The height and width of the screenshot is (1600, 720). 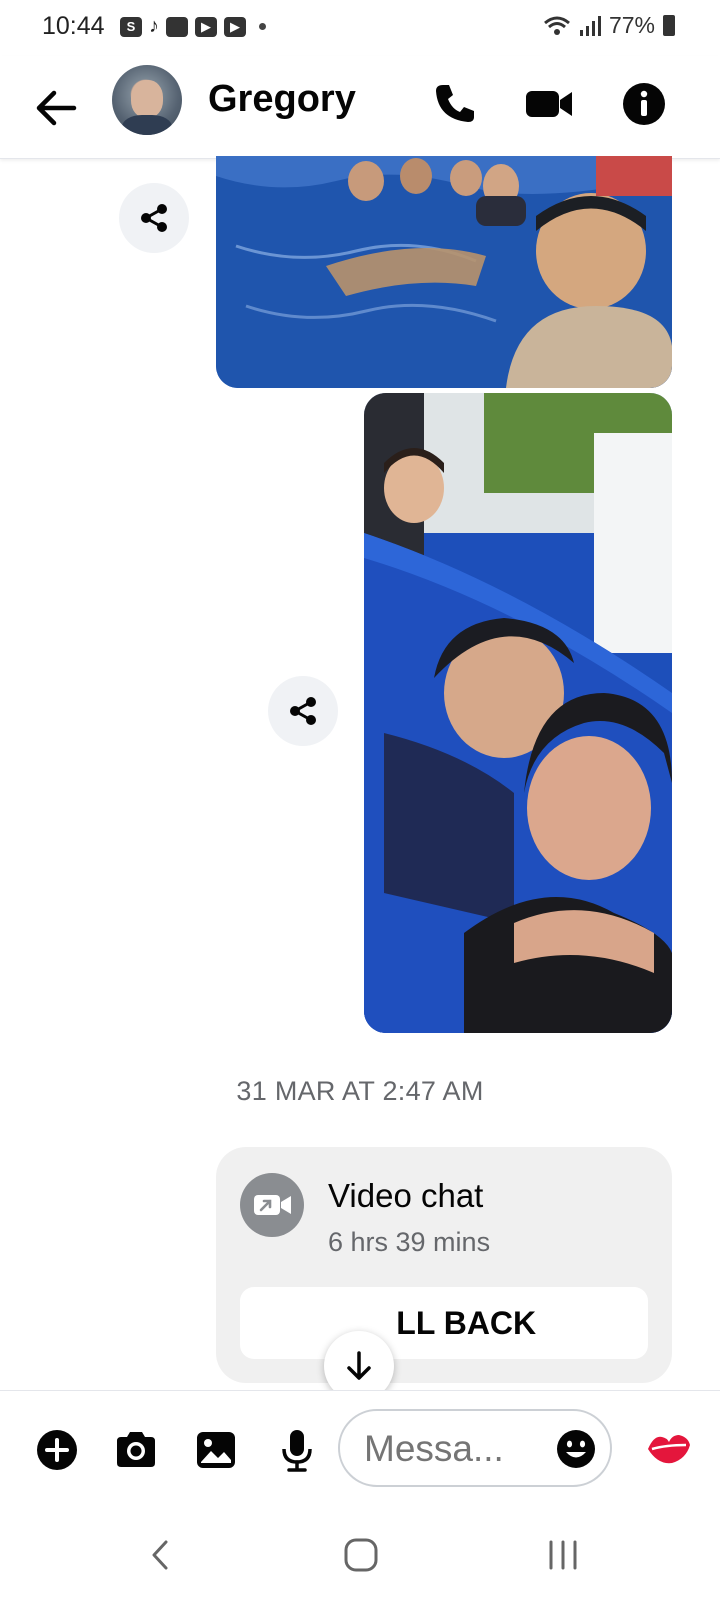 I want to click on kiss-lips-icon, so click(x=669, y=1449).